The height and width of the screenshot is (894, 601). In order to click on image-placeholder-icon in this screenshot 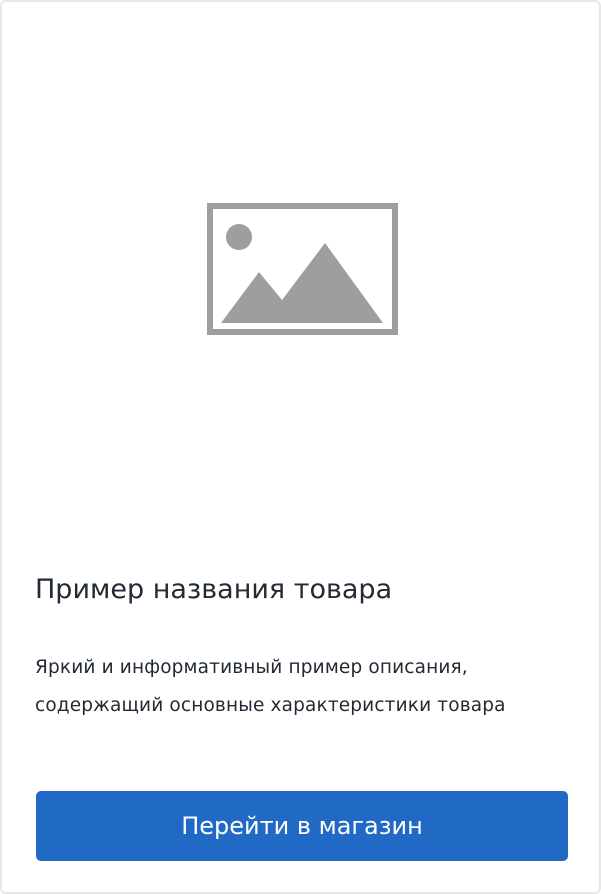, I will do `click(302, 269)`.